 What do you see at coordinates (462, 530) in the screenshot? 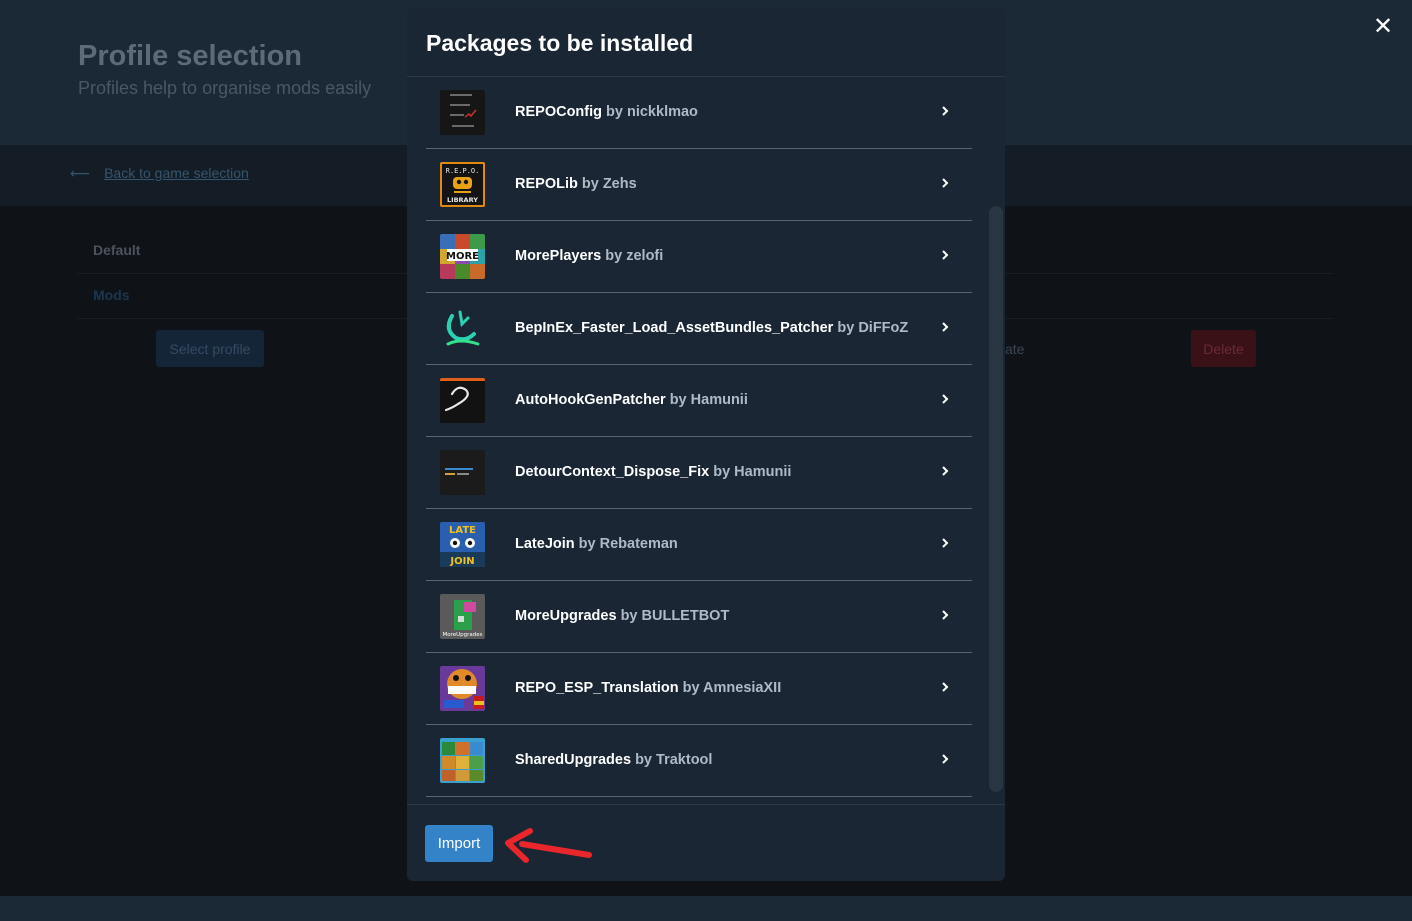
I see `svg-text: LATE` at bounding box center [462, 530].